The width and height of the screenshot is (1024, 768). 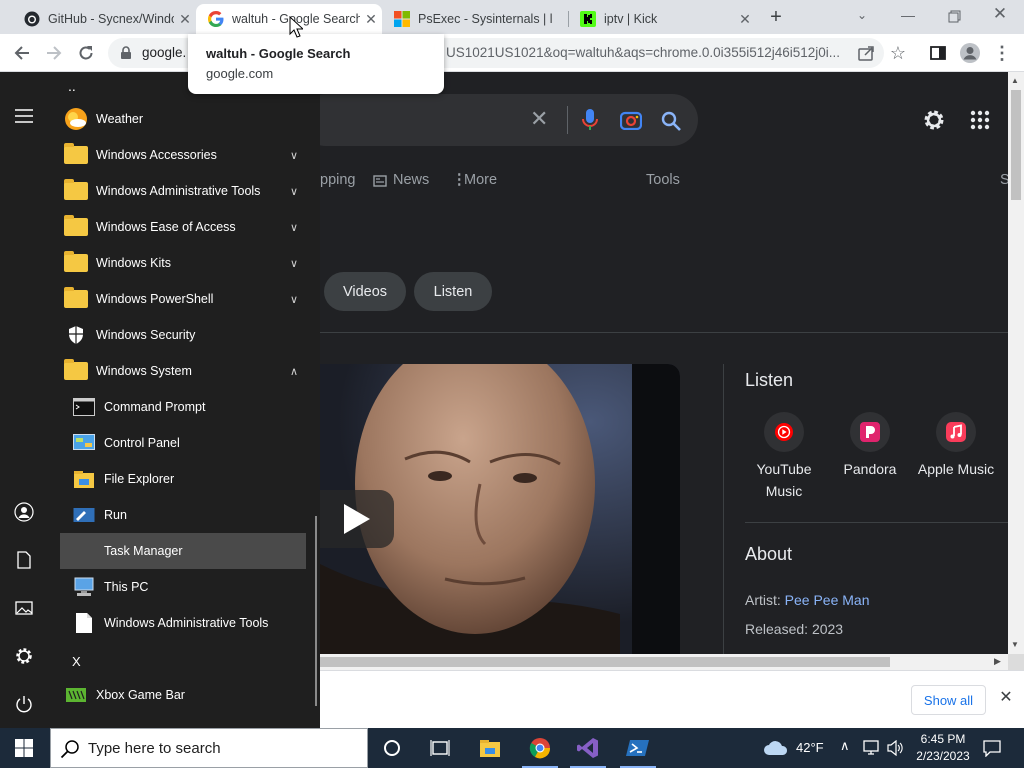 I want to click on side-panel-button, so click(x=938, y=53).